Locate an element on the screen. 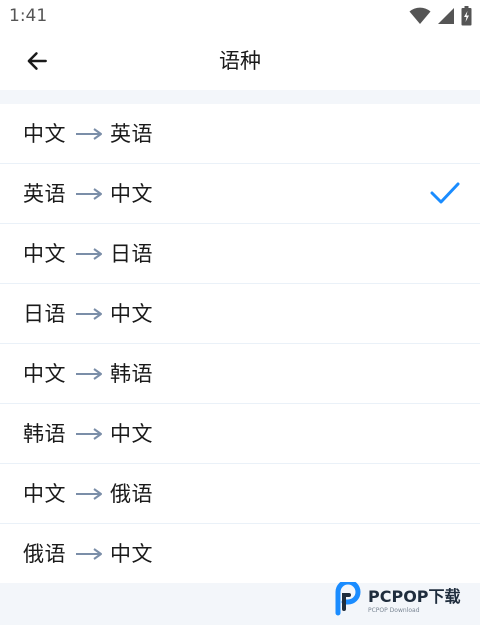  target-language: 日语 is located at coordinates (131, 253).